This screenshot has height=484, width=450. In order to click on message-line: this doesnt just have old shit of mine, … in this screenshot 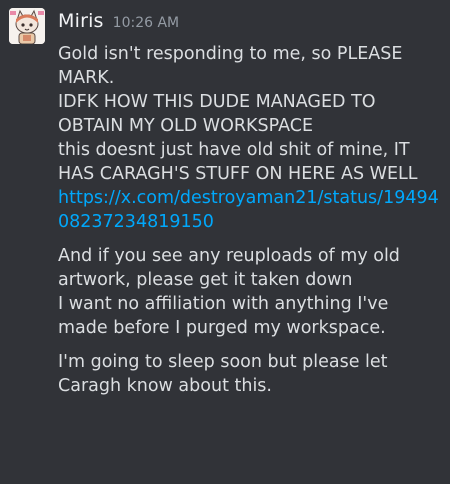, I will do `click(238, 162)`.